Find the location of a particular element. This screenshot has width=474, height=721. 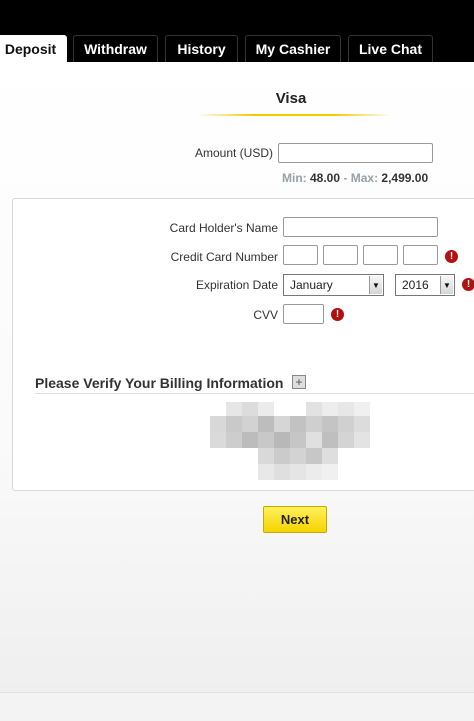

expiry-year-select: 2016 ▼ is located at coordinates (425, 285).